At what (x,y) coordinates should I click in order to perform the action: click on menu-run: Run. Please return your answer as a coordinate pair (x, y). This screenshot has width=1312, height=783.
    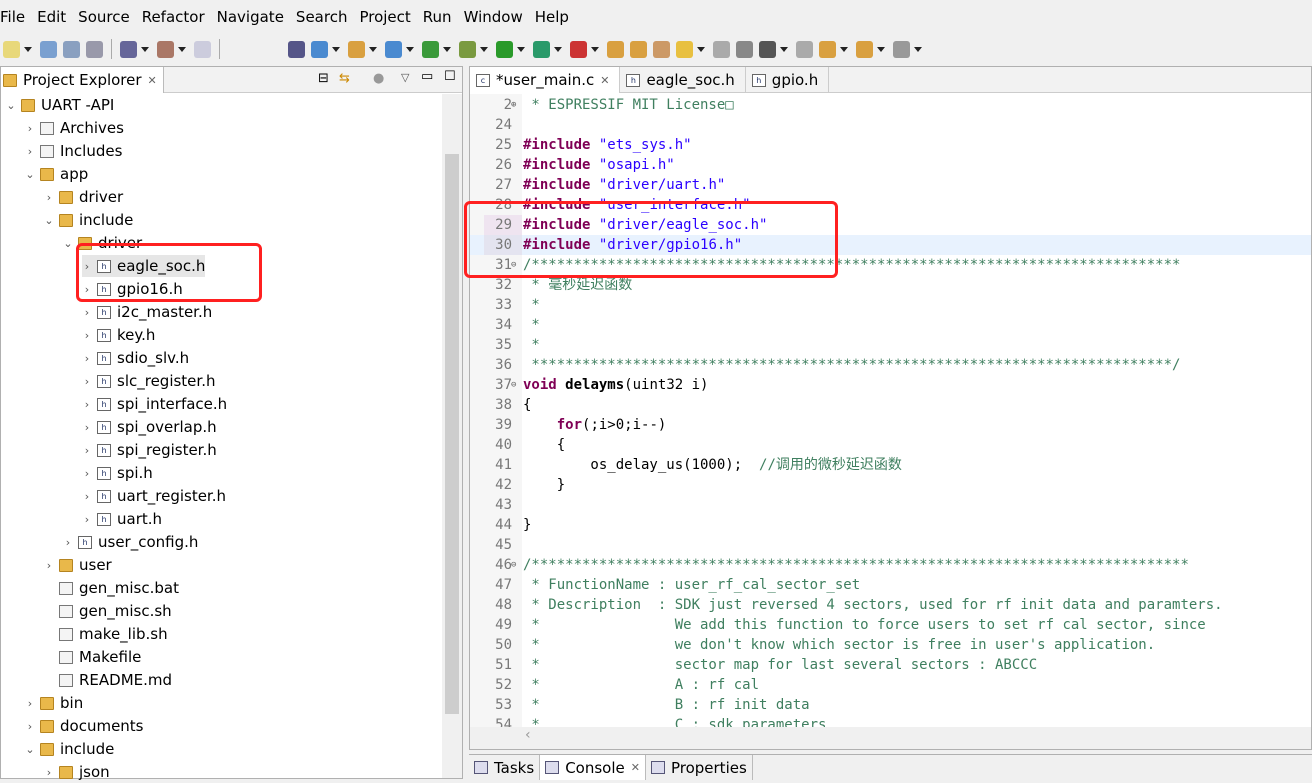
    Looking at the image, I should click on (438, 17).